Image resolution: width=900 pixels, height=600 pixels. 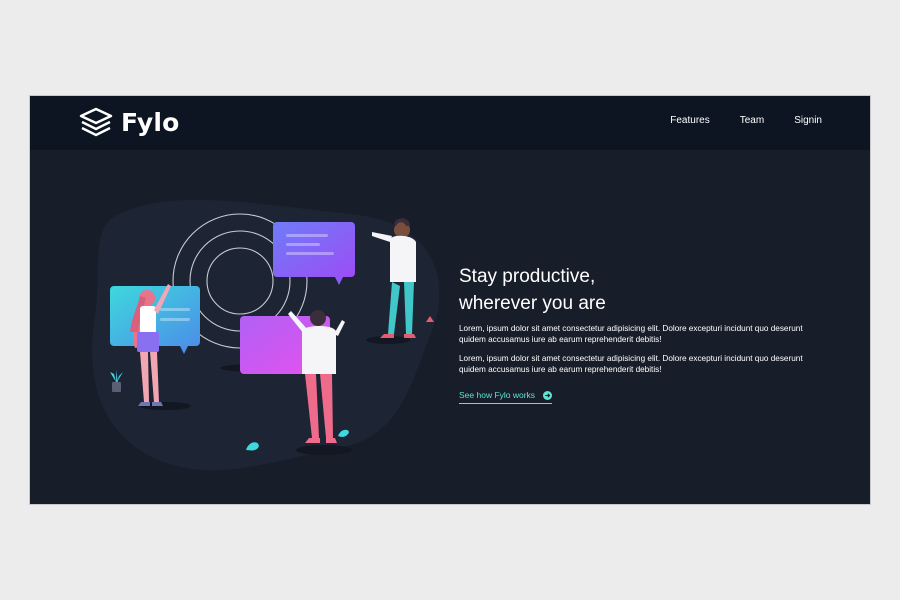 I want to click on brand-name: Fylo, so click(x=150, y=122).